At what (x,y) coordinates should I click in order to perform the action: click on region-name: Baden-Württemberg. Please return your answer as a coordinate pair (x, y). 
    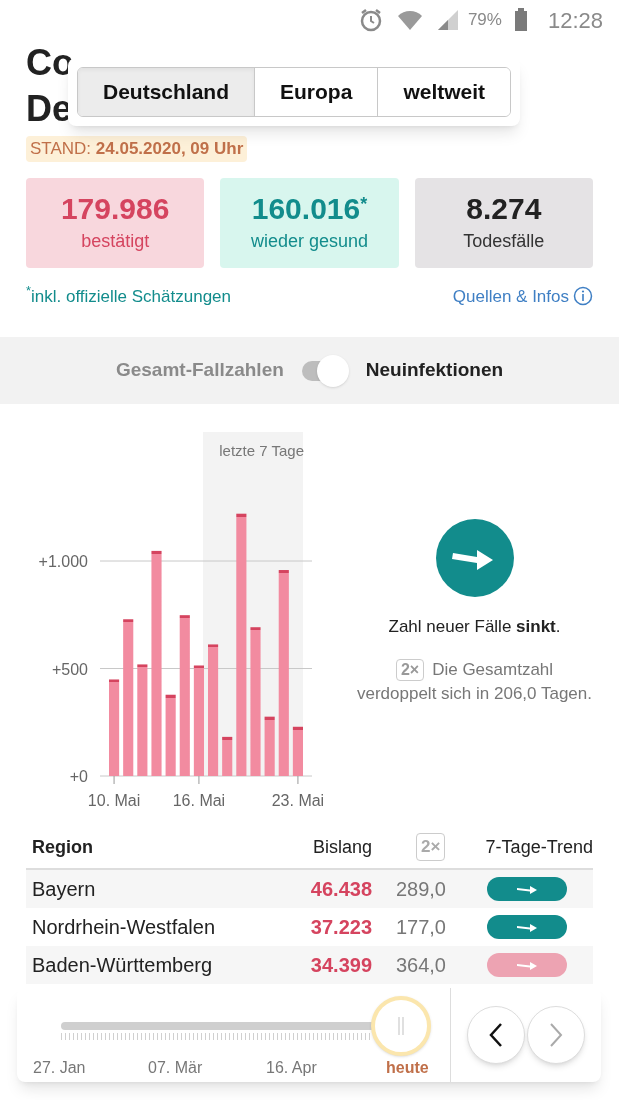
    Looking at the image, I should click on (122, 965).